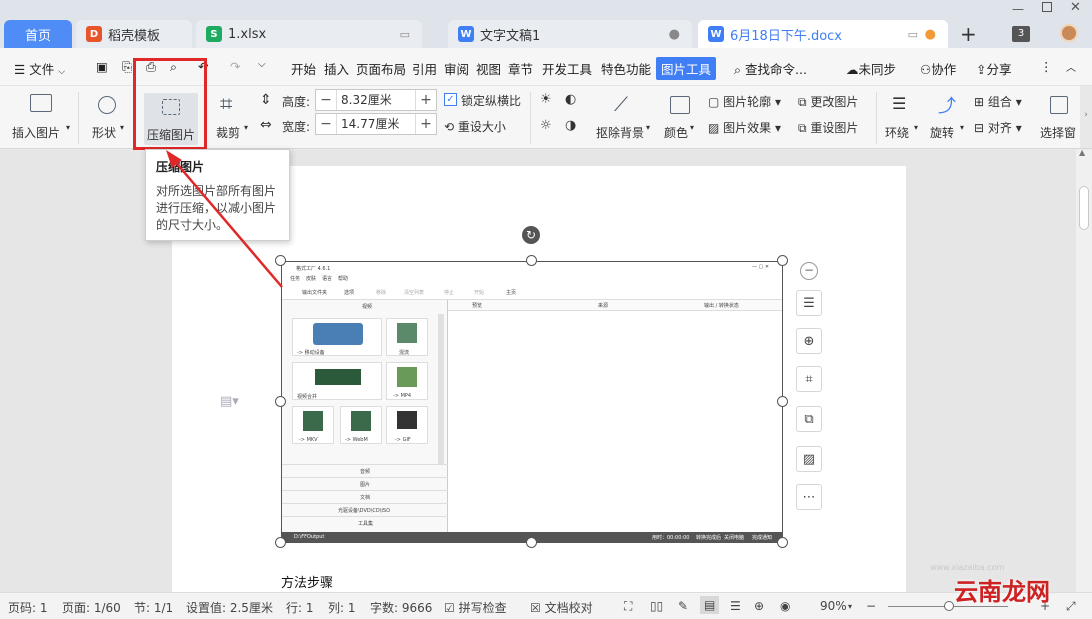 The width and height of the screenshot is (1092, 619). Describe the element at coordinates (626, 68) in the screenshot. I see `menu-features: 特色功能` at that location.